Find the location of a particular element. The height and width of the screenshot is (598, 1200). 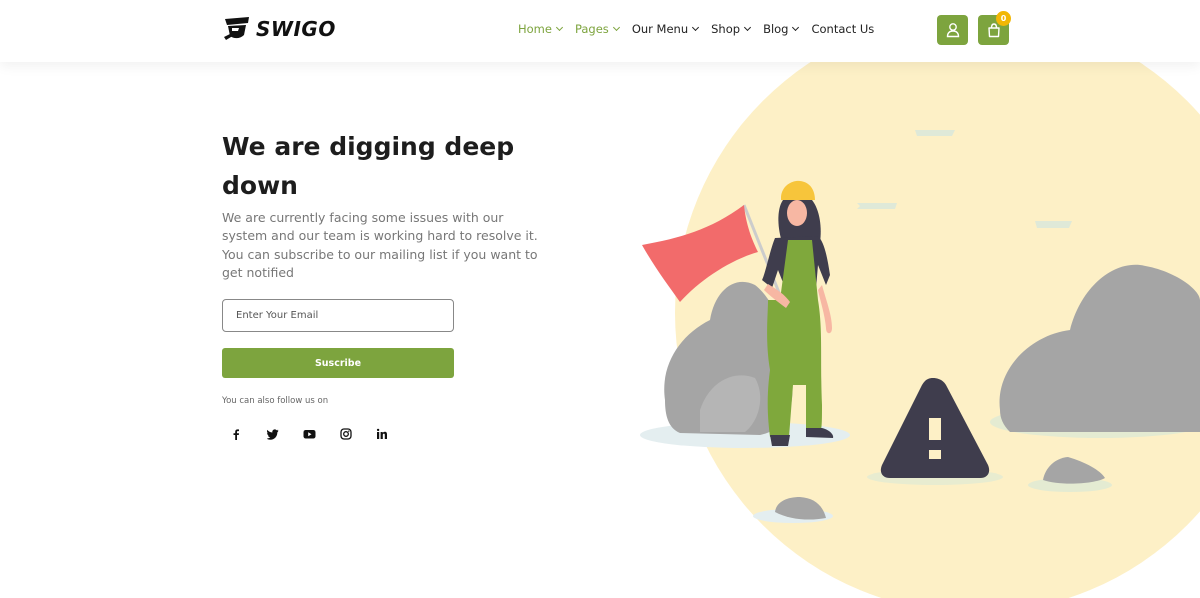

site-logo: SWIGO is located at coordinates (279, 29).